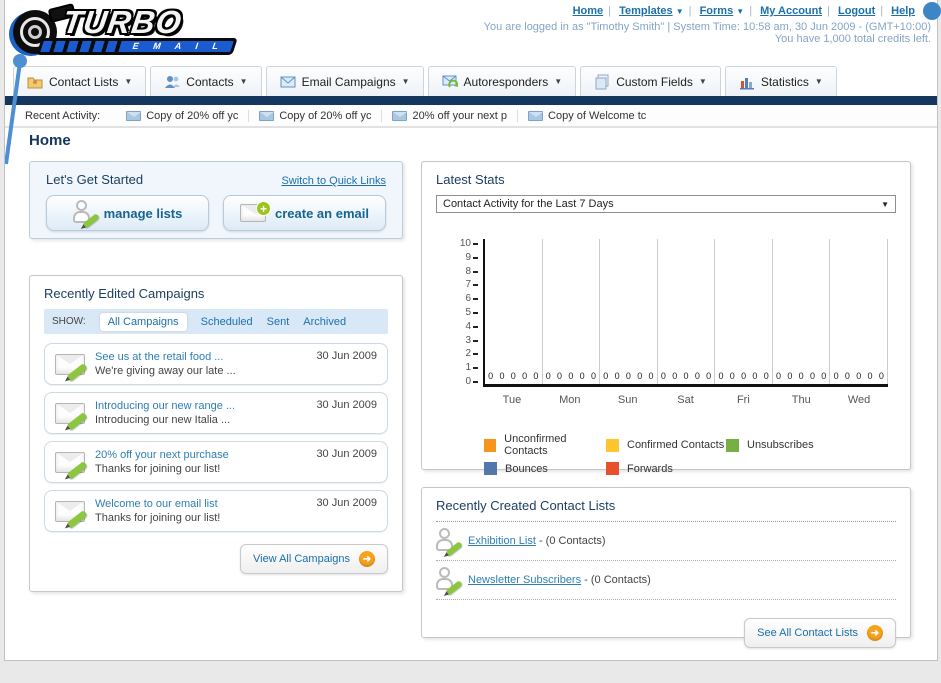 This screenshot has width=941, height=683. Describe the element at coordinates (313, 559) in the screenshot. I see `view-all-campaigns-button: View All Campaigns ➜` at that location.